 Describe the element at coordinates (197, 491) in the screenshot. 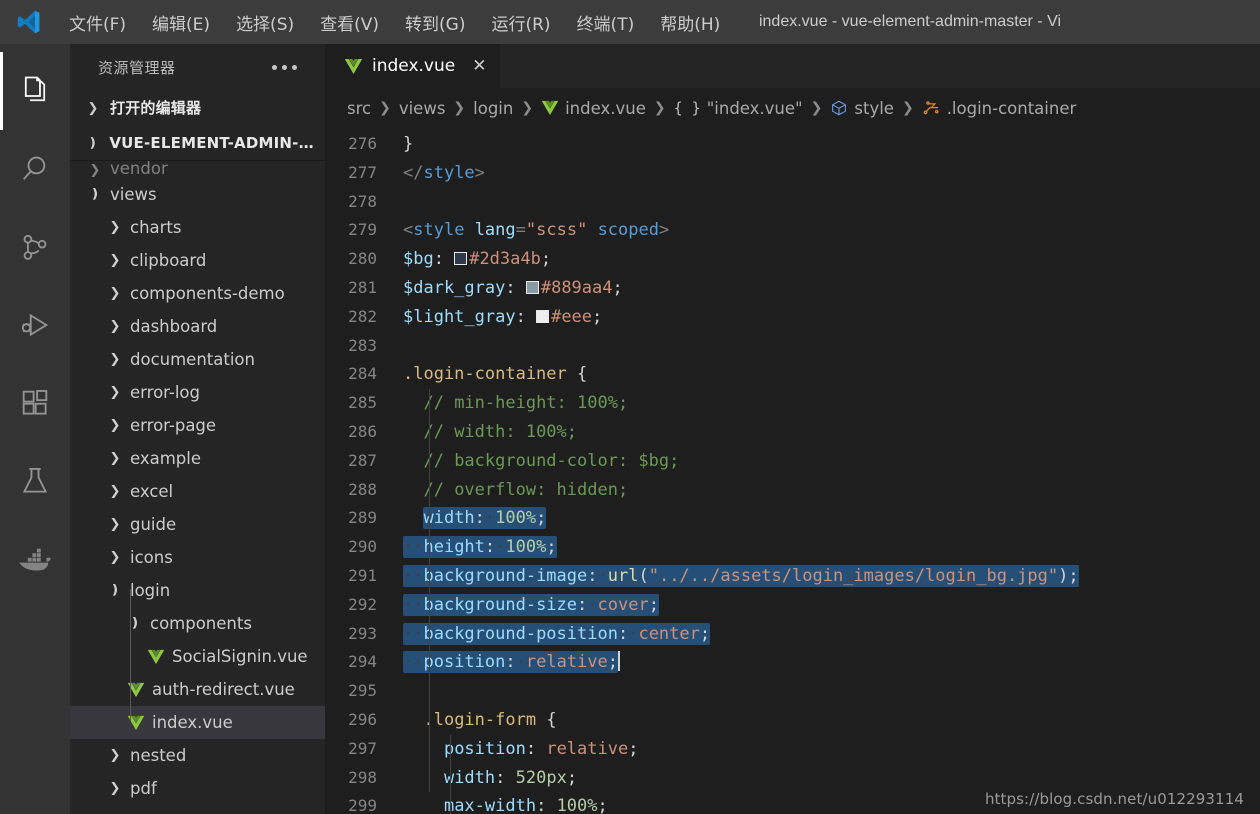

I see `tree-folder-excel: ❯ excel` at that location.